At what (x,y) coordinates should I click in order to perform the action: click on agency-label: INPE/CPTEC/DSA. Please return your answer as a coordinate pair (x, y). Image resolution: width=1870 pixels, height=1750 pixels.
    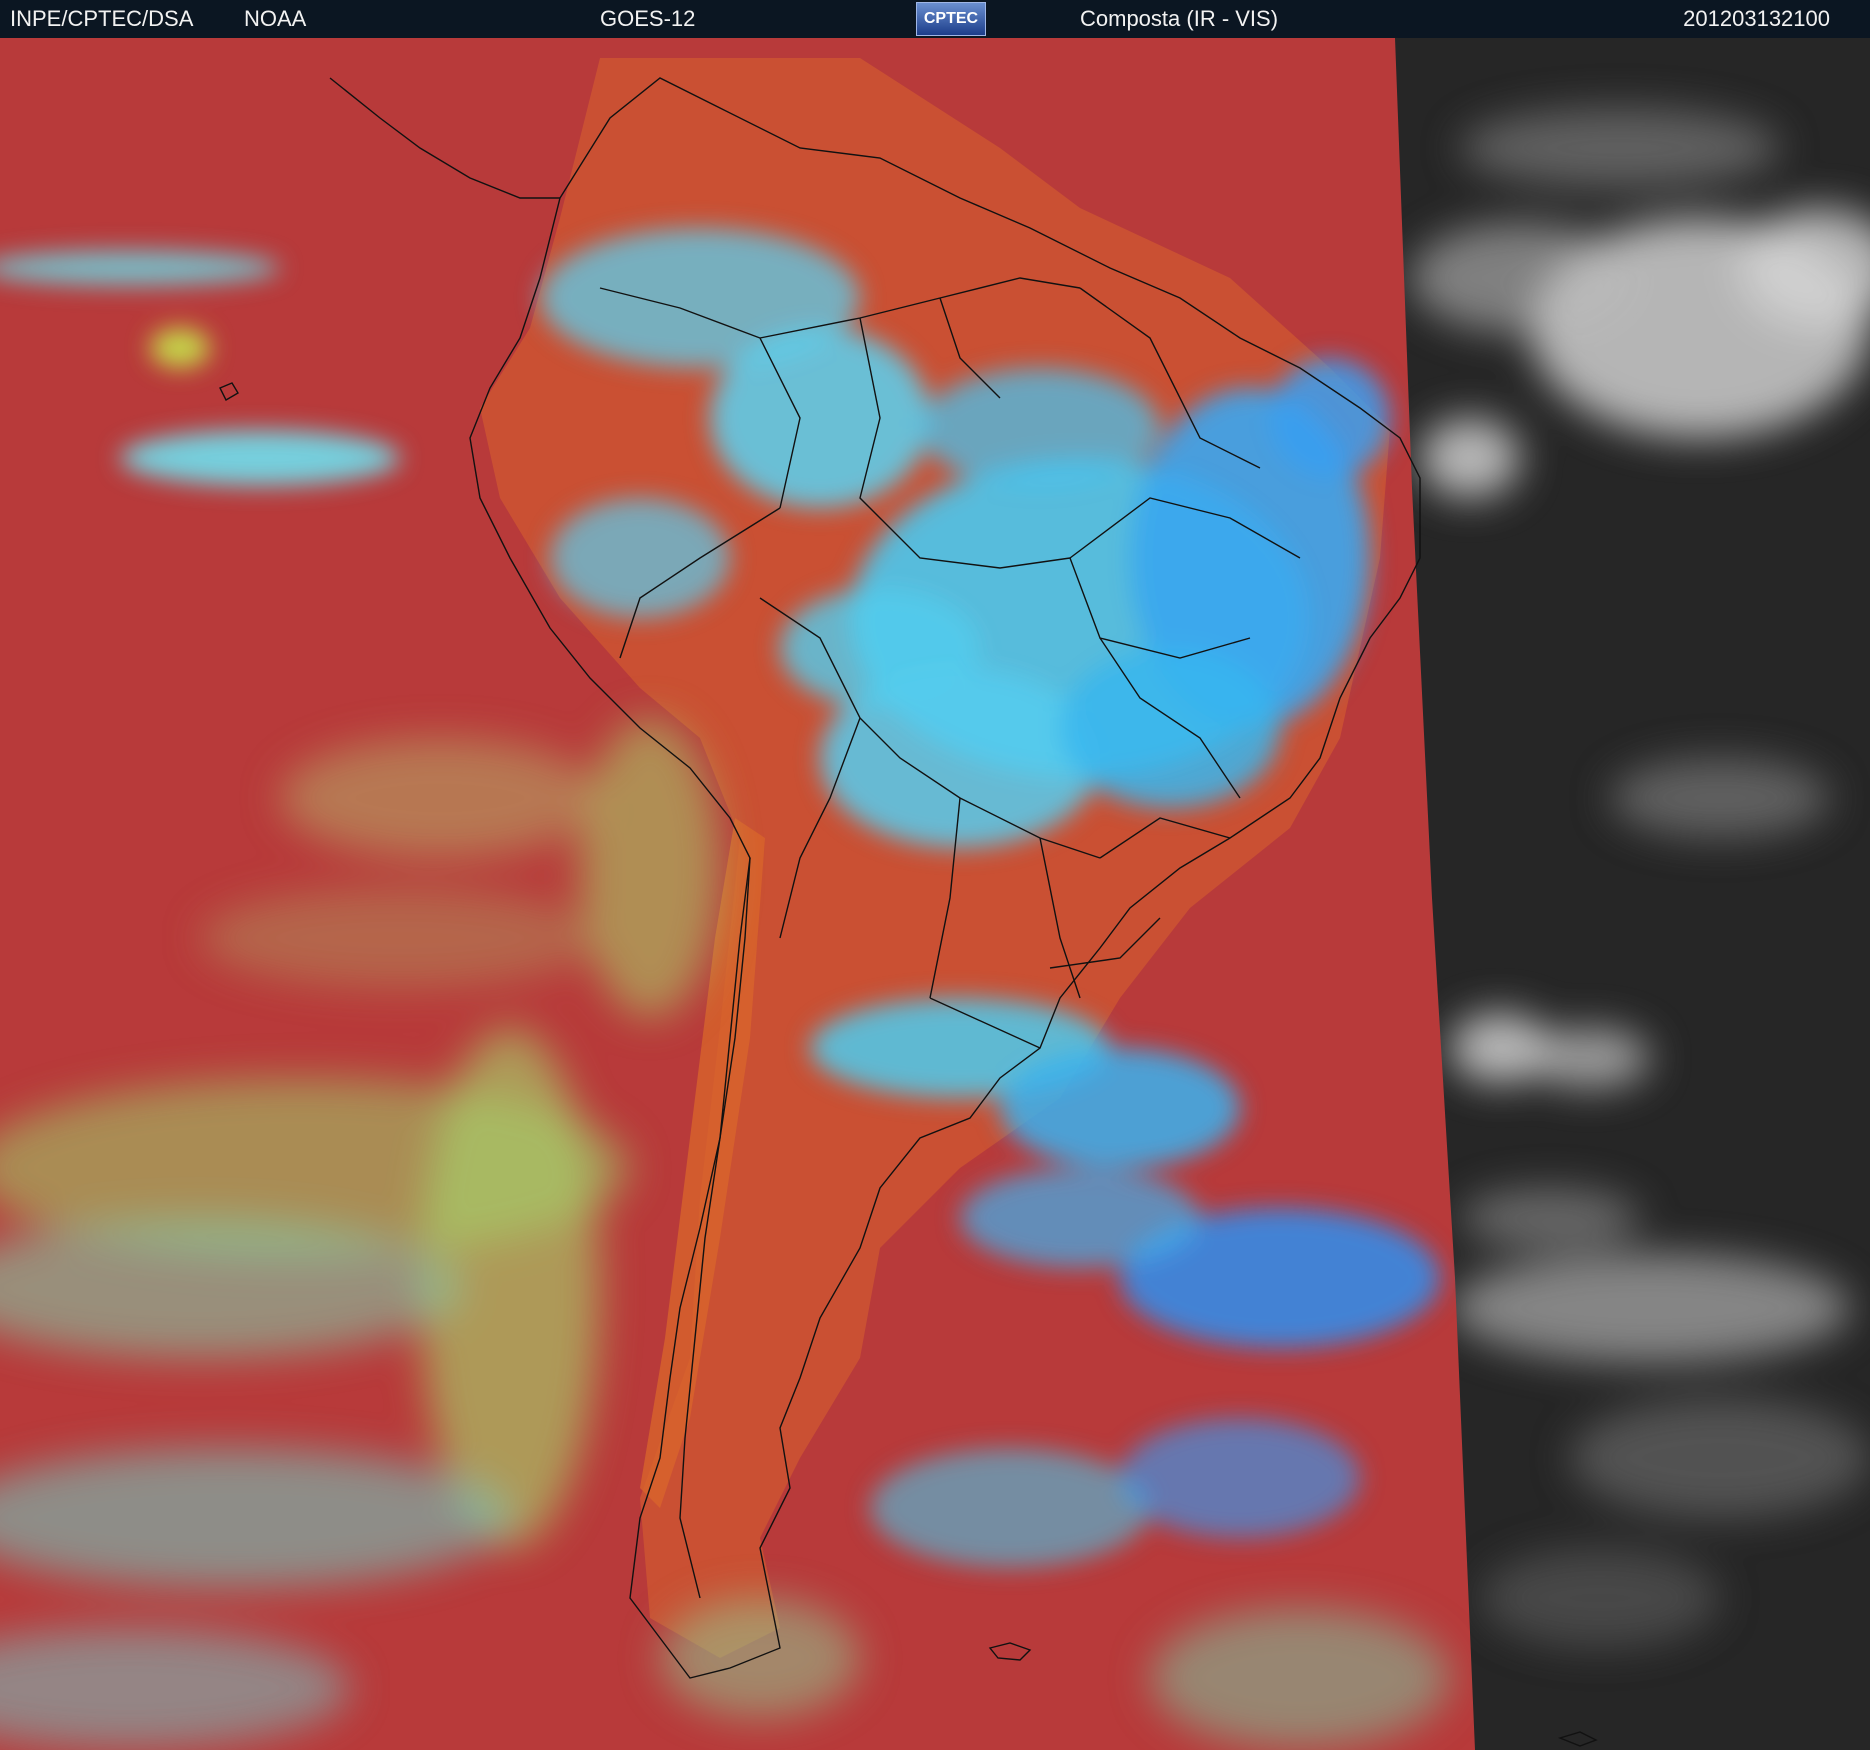
    Looking at the image, I should click on (102, 18).